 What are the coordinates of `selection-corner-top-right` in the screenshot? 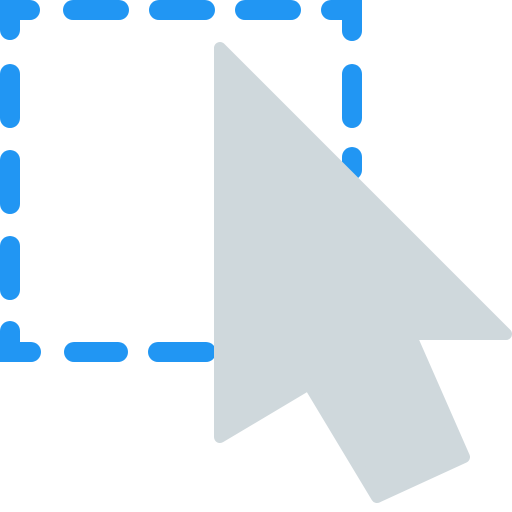 It's located at (341, 20).